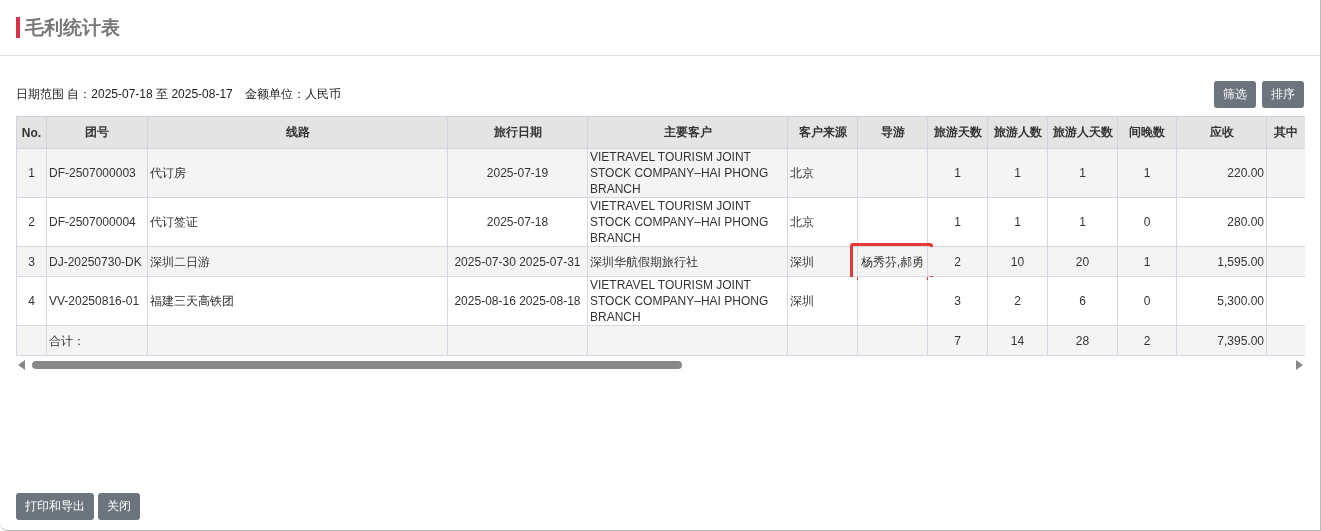 This screenshot has width=1321, height=531. Describe the element at coordinates (55, 506) in the screenshot. I see `print-export-button: 打印和导出` at that location.